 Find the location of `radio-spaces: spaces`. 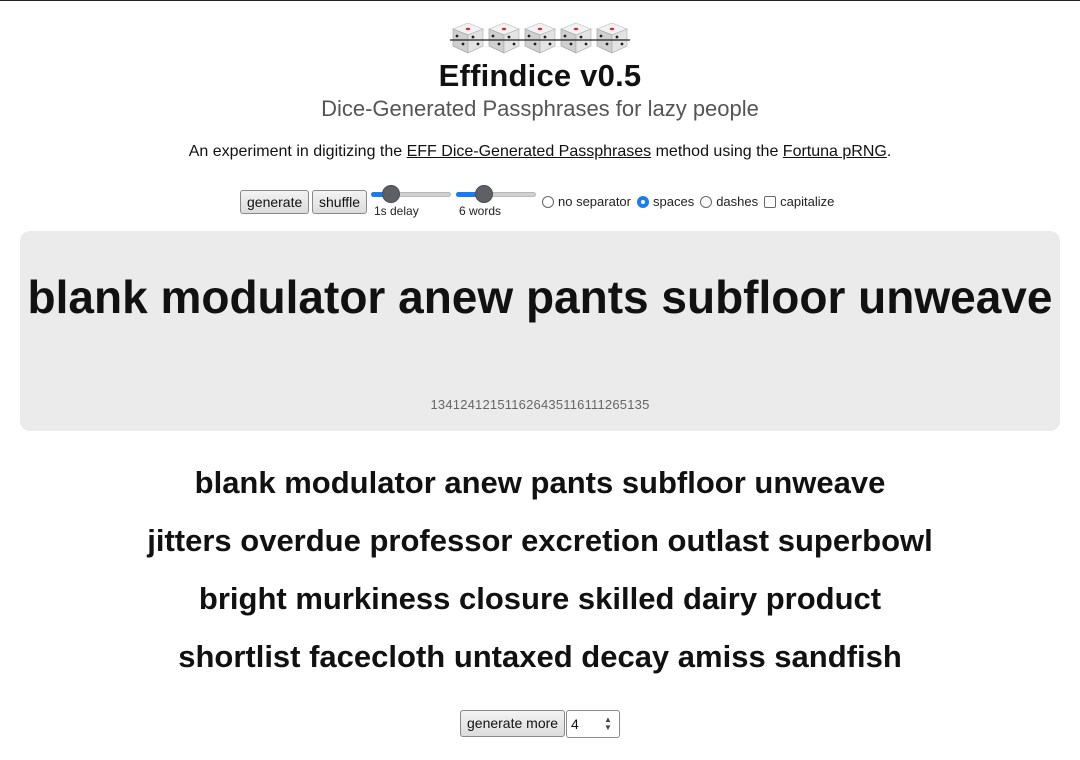

radio-spaces: spaces is located at coordinates (665, 201).